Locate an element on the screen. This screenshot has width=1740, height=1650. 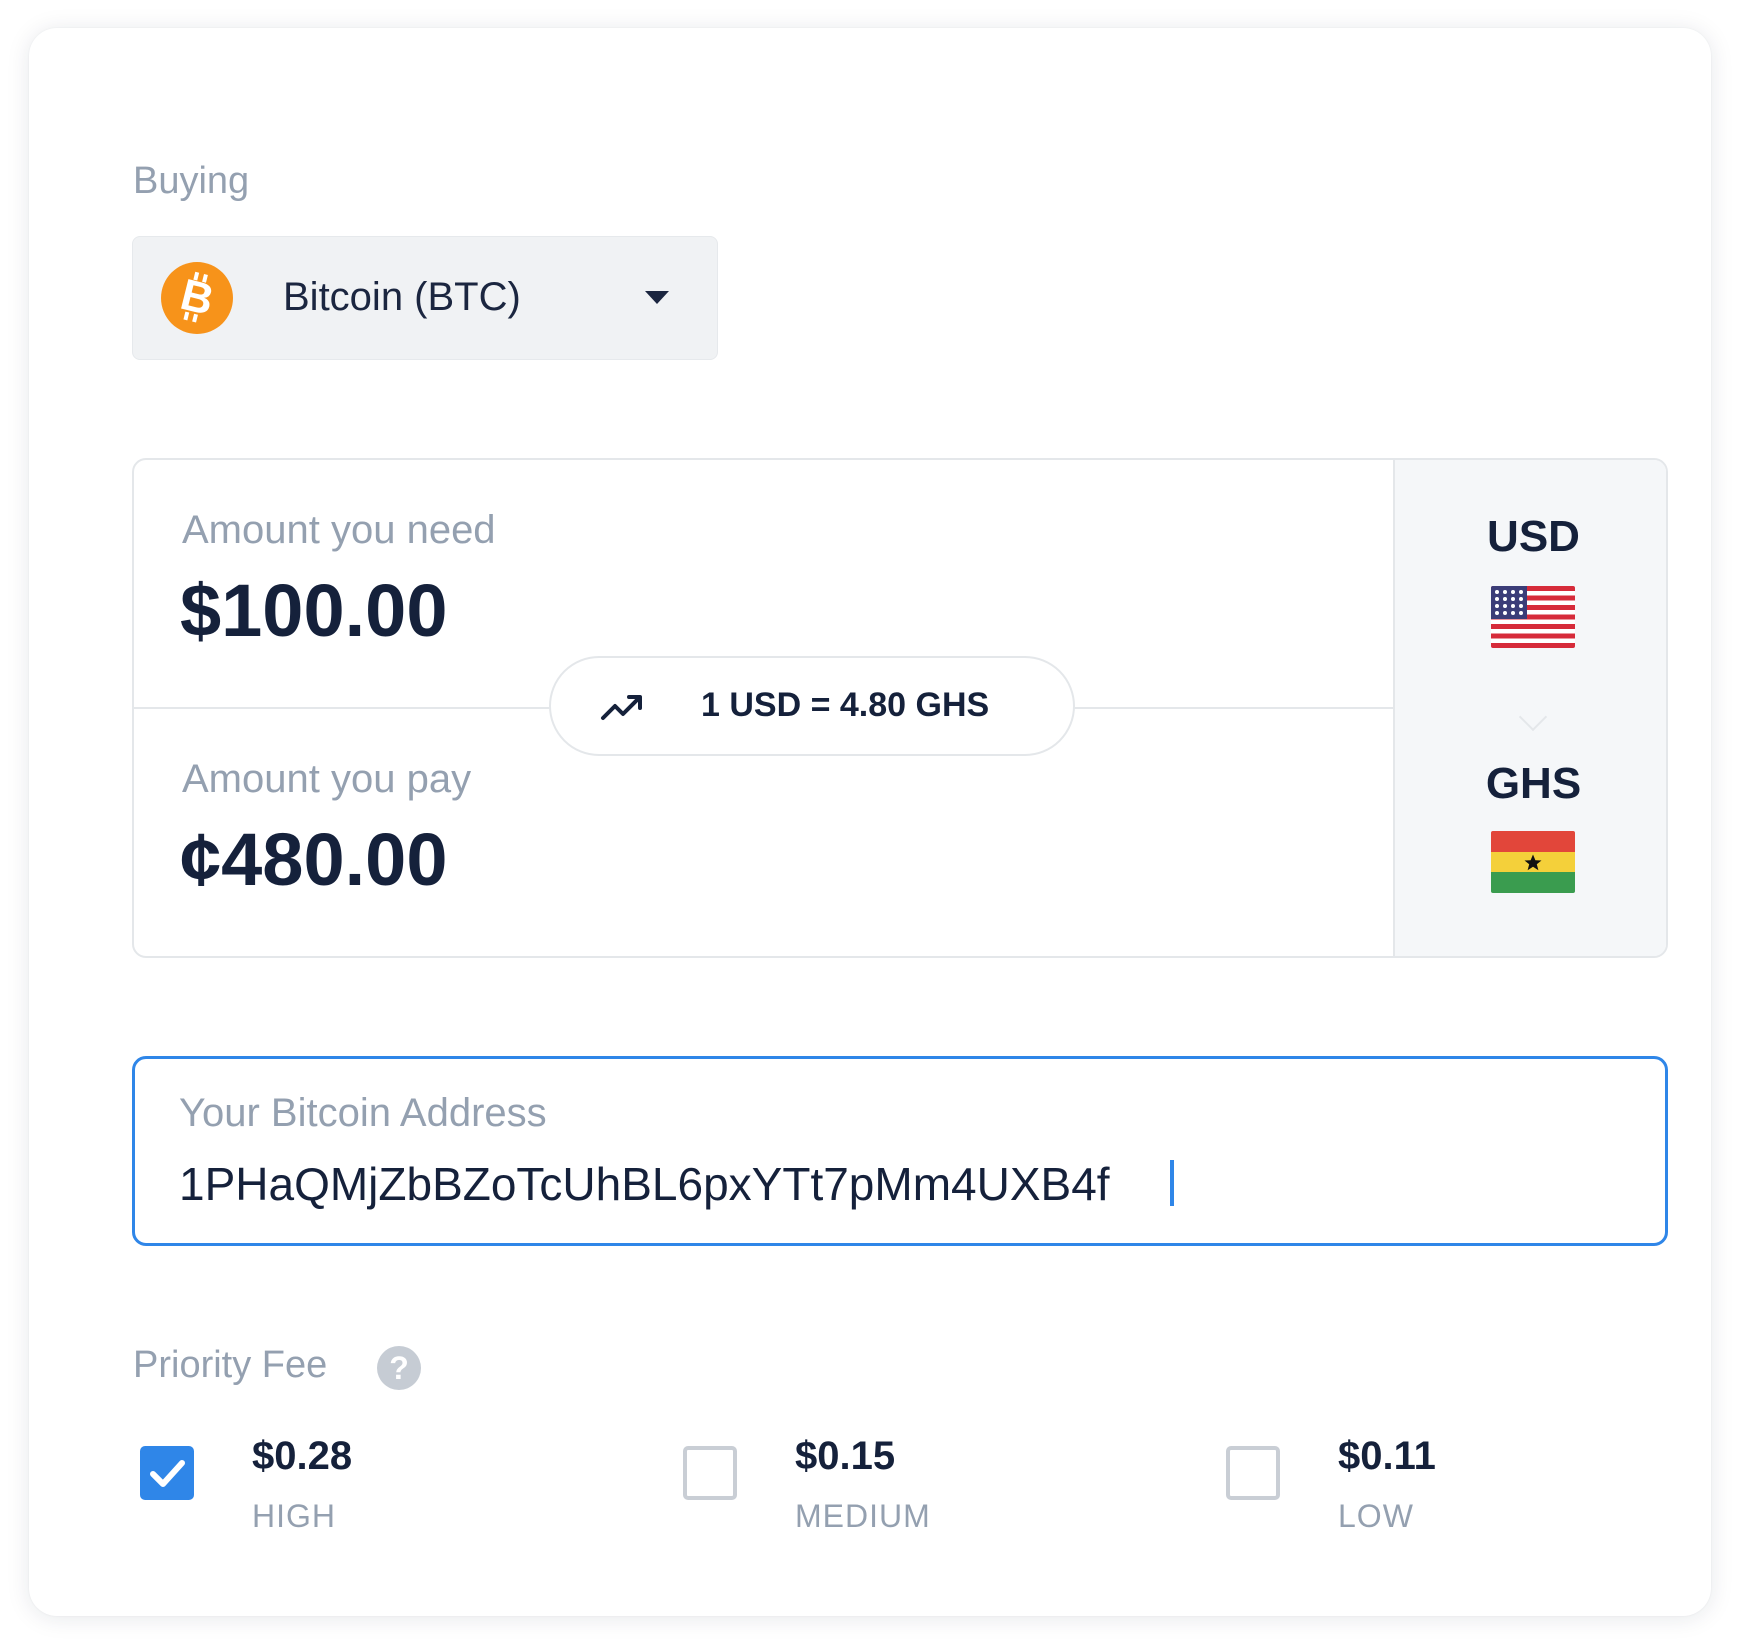
question-mark-icon: ? is located at coordinates (399, 1368).